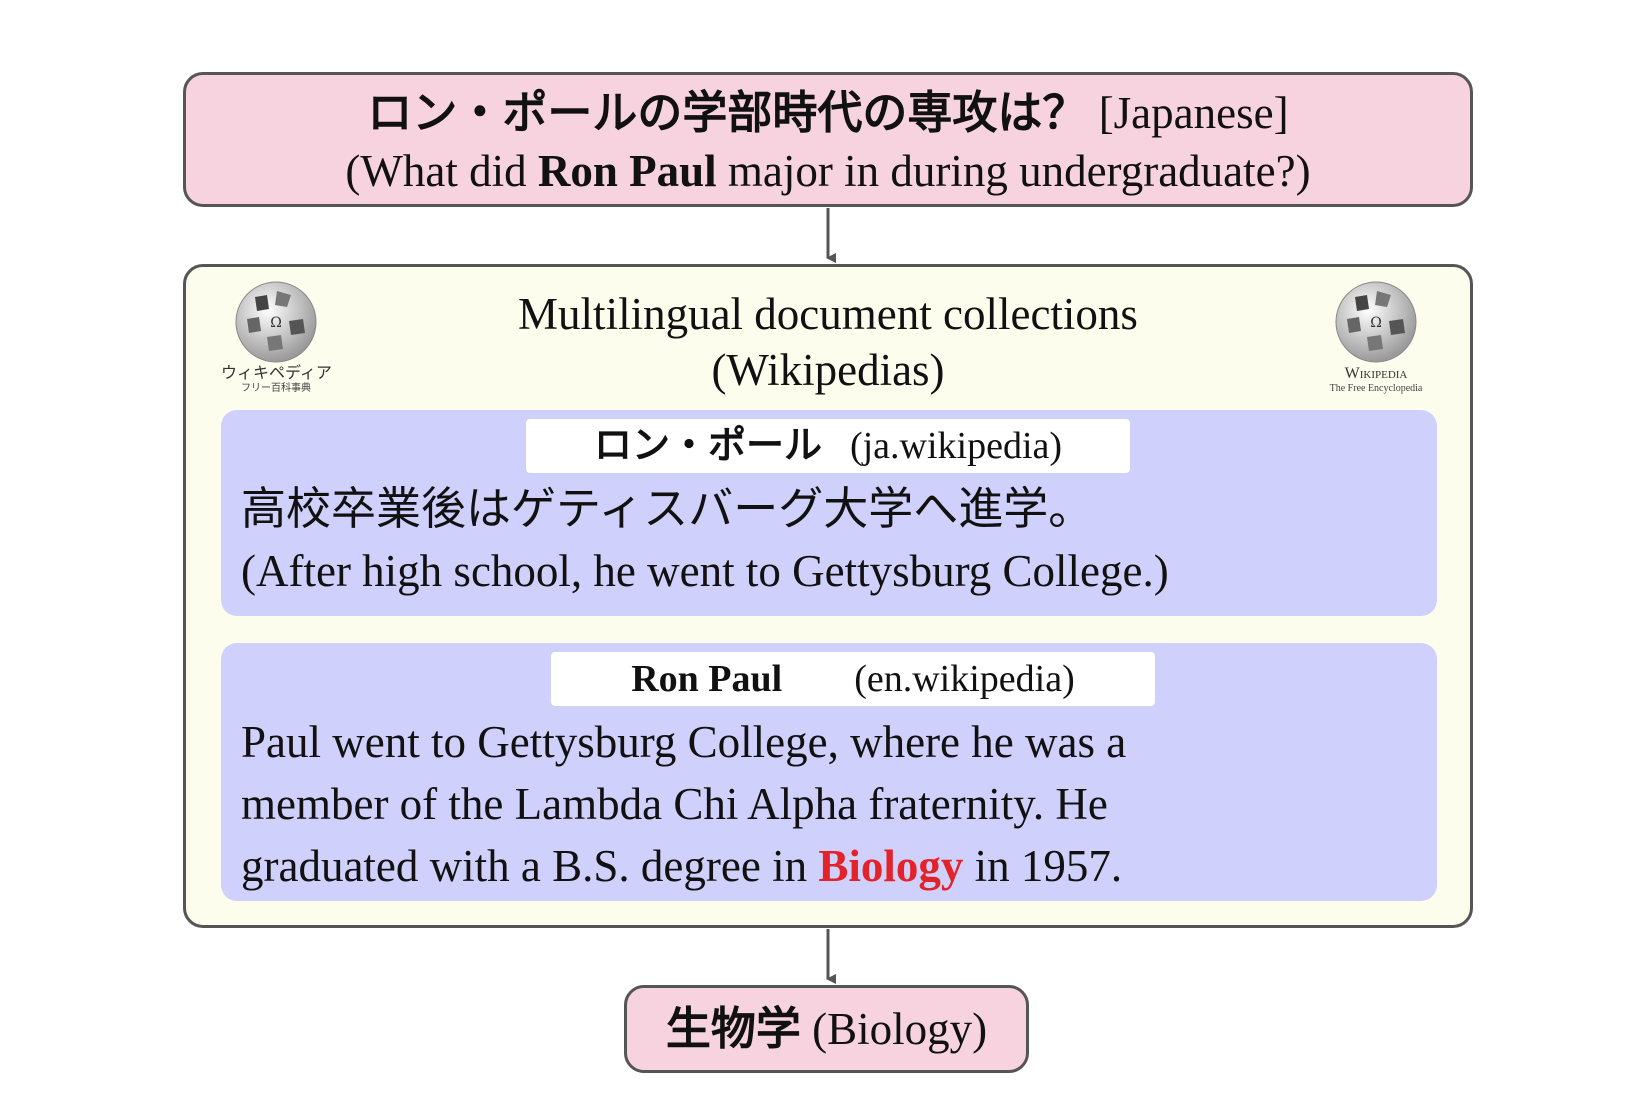 The image size is (1640, 1106). What do you see at coordinates (1043, 866) in the screenshot?
I see `english-document-text-line3-suffix: in 1957.` at bounding box center [1043, 866].